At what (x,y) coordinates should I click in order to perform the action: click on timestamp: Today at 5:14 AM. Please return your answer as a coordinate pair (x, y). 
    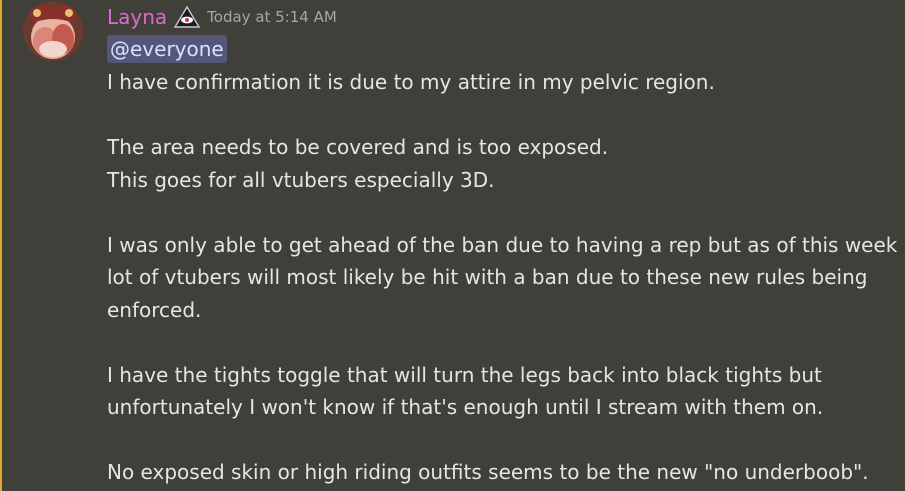
    Looking at the image, I should click on (272, 17).